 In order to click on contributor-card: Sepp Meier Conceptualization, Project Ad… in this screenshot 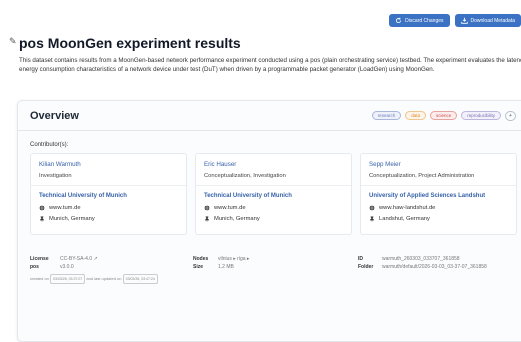, I will do `click(438, 194)`.